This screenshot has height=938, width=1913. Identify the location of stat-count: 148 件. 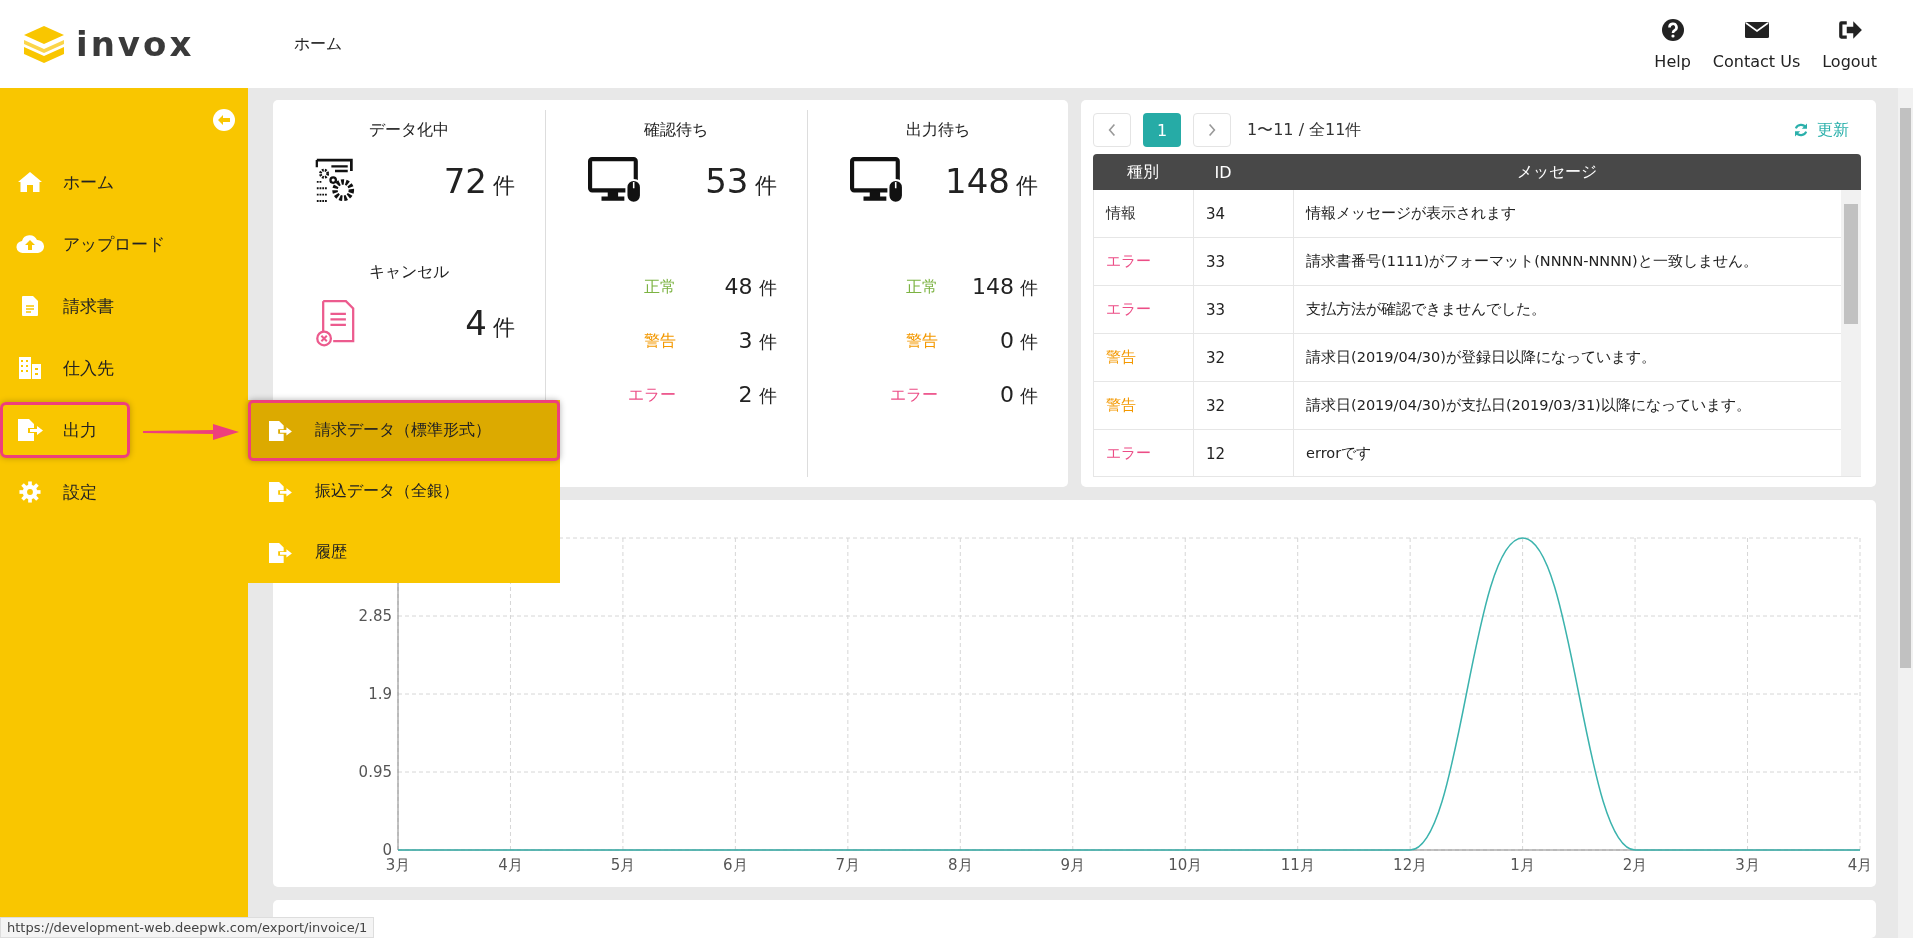
(991, 181).